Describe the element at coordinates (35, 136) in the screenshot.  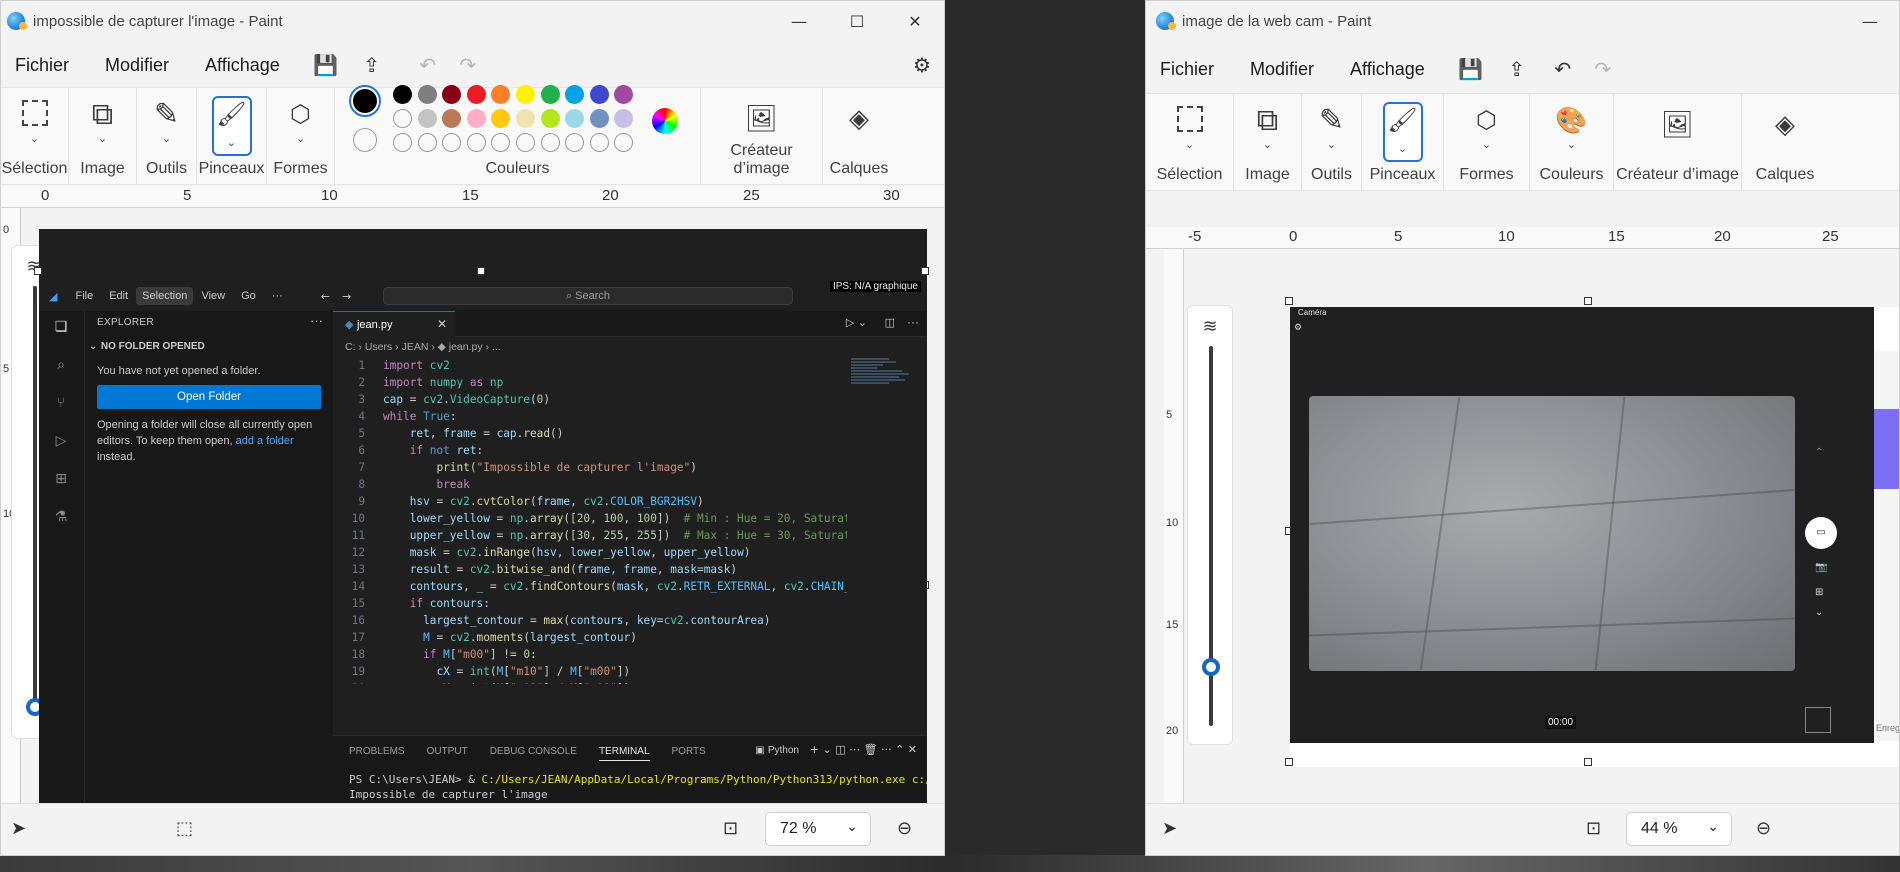
I see `group-selection: ⌄ Sélection` at that location.